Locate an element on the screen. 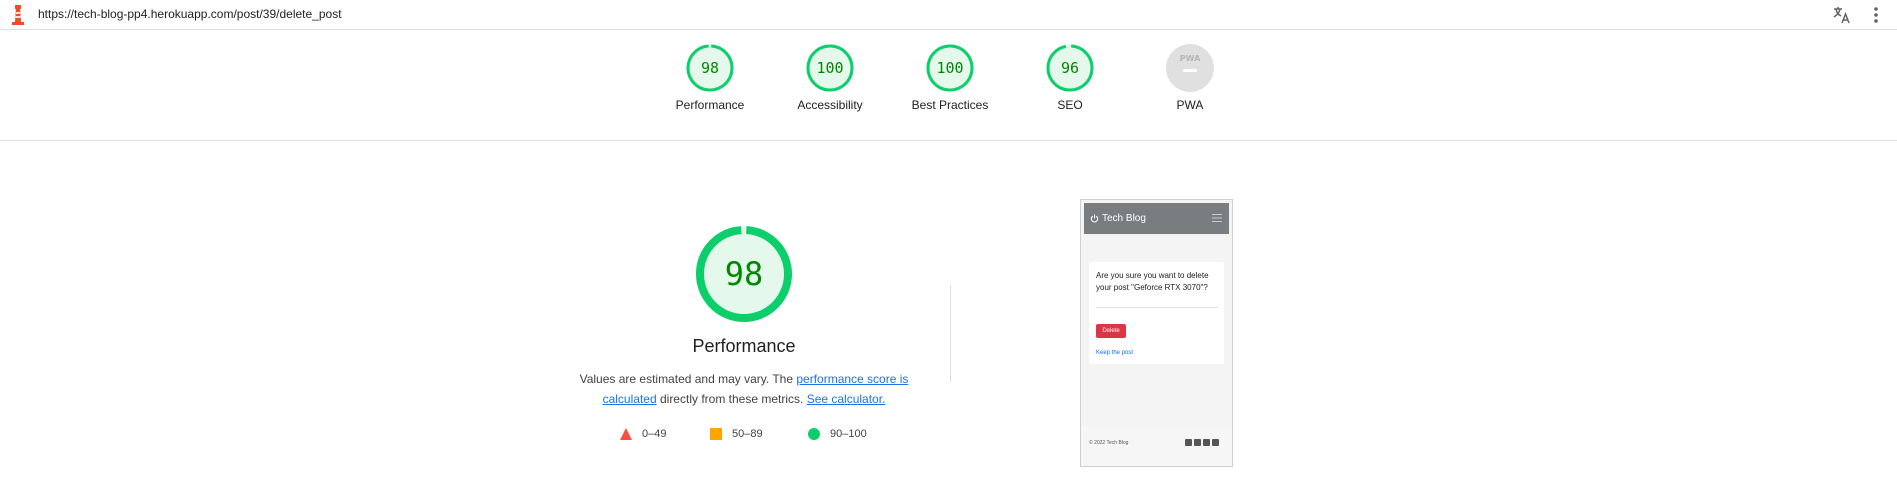  gauge-seo-ring: 96 is located at coordinates (1070, 68).